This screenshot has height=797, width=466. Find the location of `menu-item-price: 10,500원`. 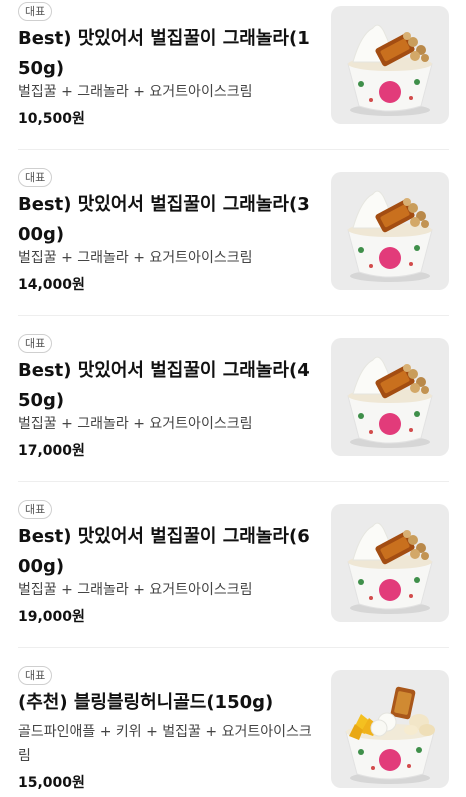

menu-item-price: 10,500원 is located at coordinates (51, 119).